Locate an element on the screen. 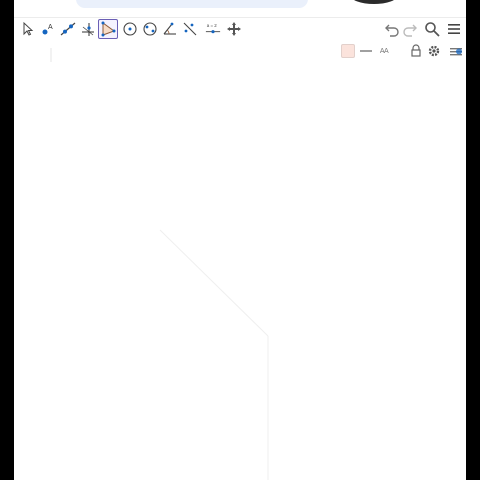 Image resolution: width=480 pixels, height=480 pixels. search-button is located at coordinates (432, 29).